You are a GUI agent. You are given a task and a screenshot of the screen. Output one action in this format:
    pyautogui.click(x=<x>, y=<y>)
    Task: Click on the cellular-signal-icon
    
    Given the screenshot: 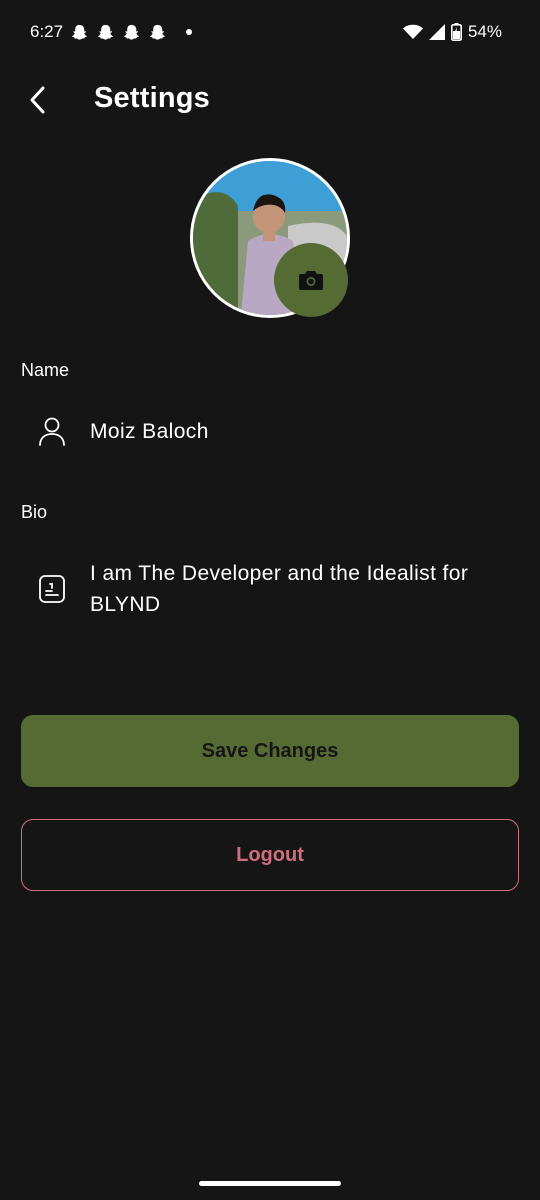 What is the action you would take?
    pyautogui.click(x=436, y=32)
    